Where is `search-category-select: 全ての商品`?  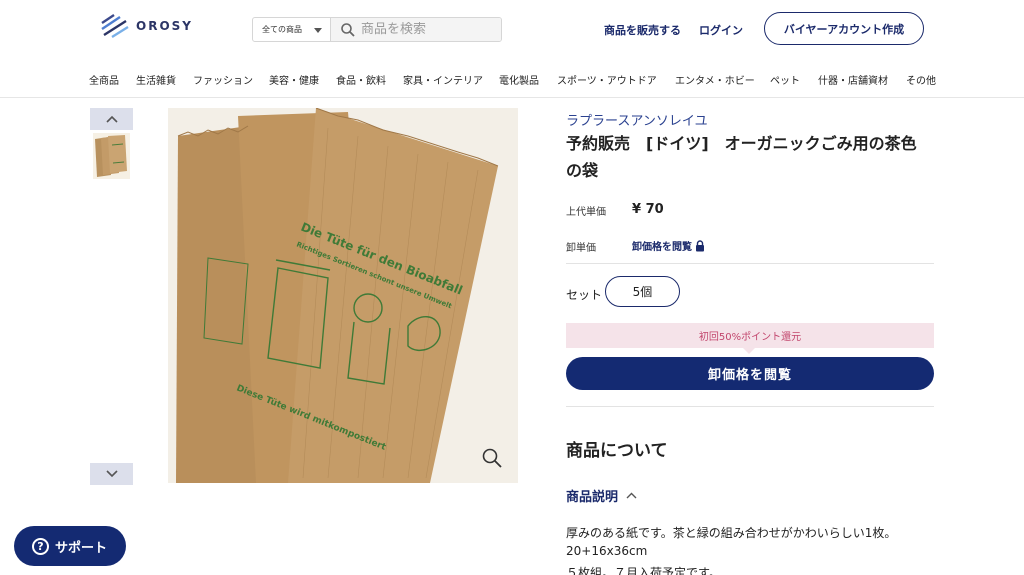
search-category-select: 全ての商品 is located at coordinates (292, 29).